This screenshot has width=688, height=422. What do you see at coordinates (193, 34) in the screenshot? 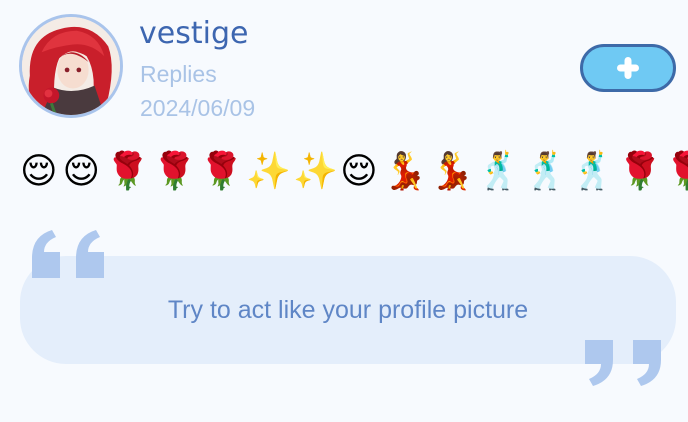
I see `username: vestige` at bounding box center [193, 34].